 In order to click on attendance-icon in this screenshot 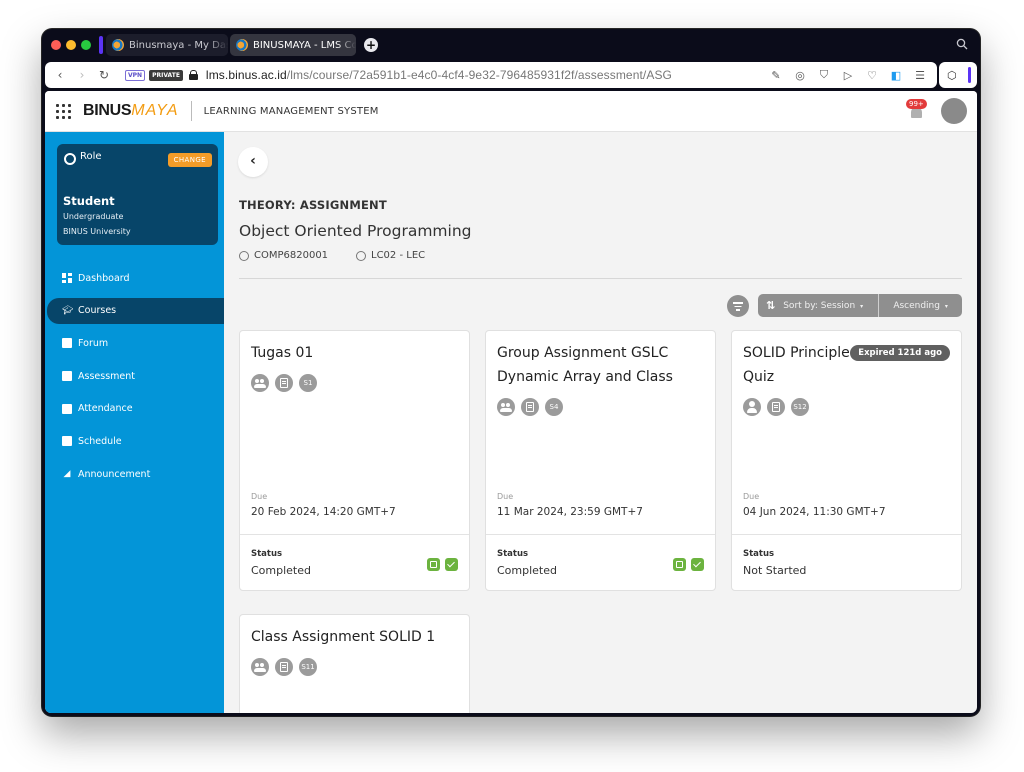, I will do `click(67, 408)`.